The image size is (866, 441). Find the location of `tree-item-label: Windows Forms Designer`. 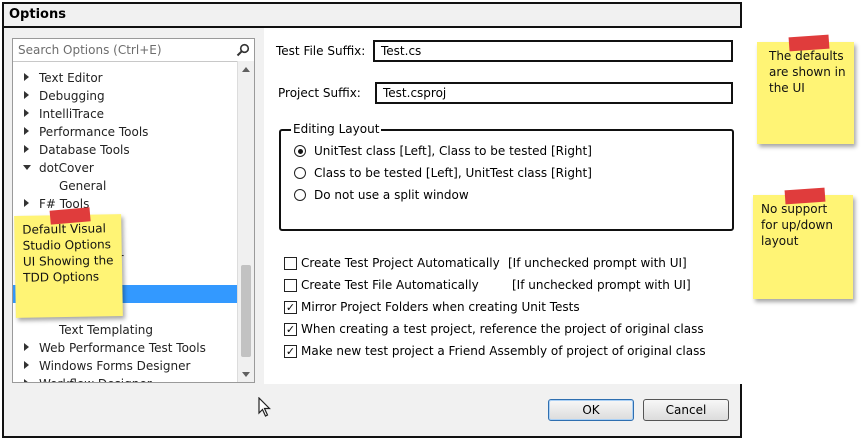

tree-item-label: Windows Forms Designer is located at coordinates (115, 366).